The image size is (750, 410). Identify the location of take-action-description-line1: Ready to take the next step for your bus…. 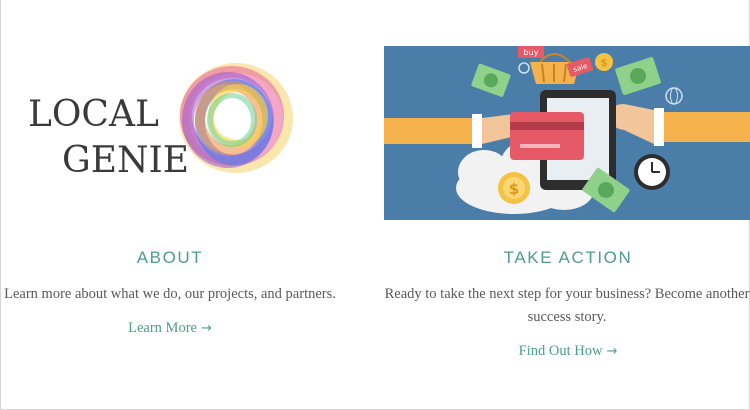
(567, 294).